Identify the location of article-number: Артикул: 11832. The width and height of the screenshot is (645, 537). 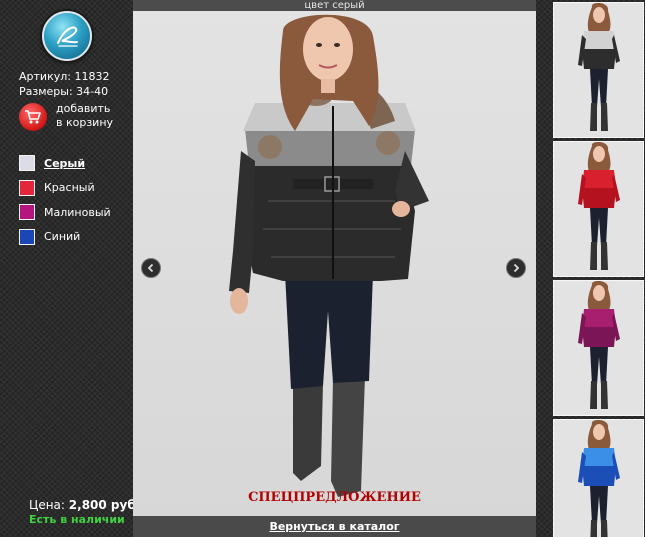
(64, 76).